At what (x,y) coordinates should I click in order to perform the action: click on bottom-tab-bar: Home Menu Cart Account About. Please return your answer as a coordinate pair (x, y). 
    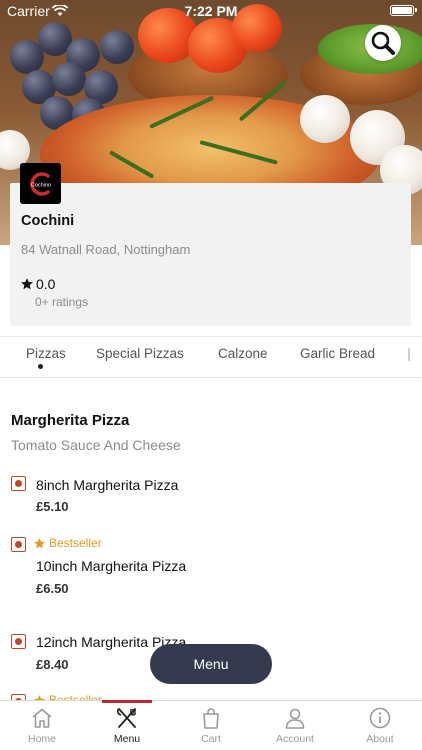
    Looking at the image, I should click on (211, 725).